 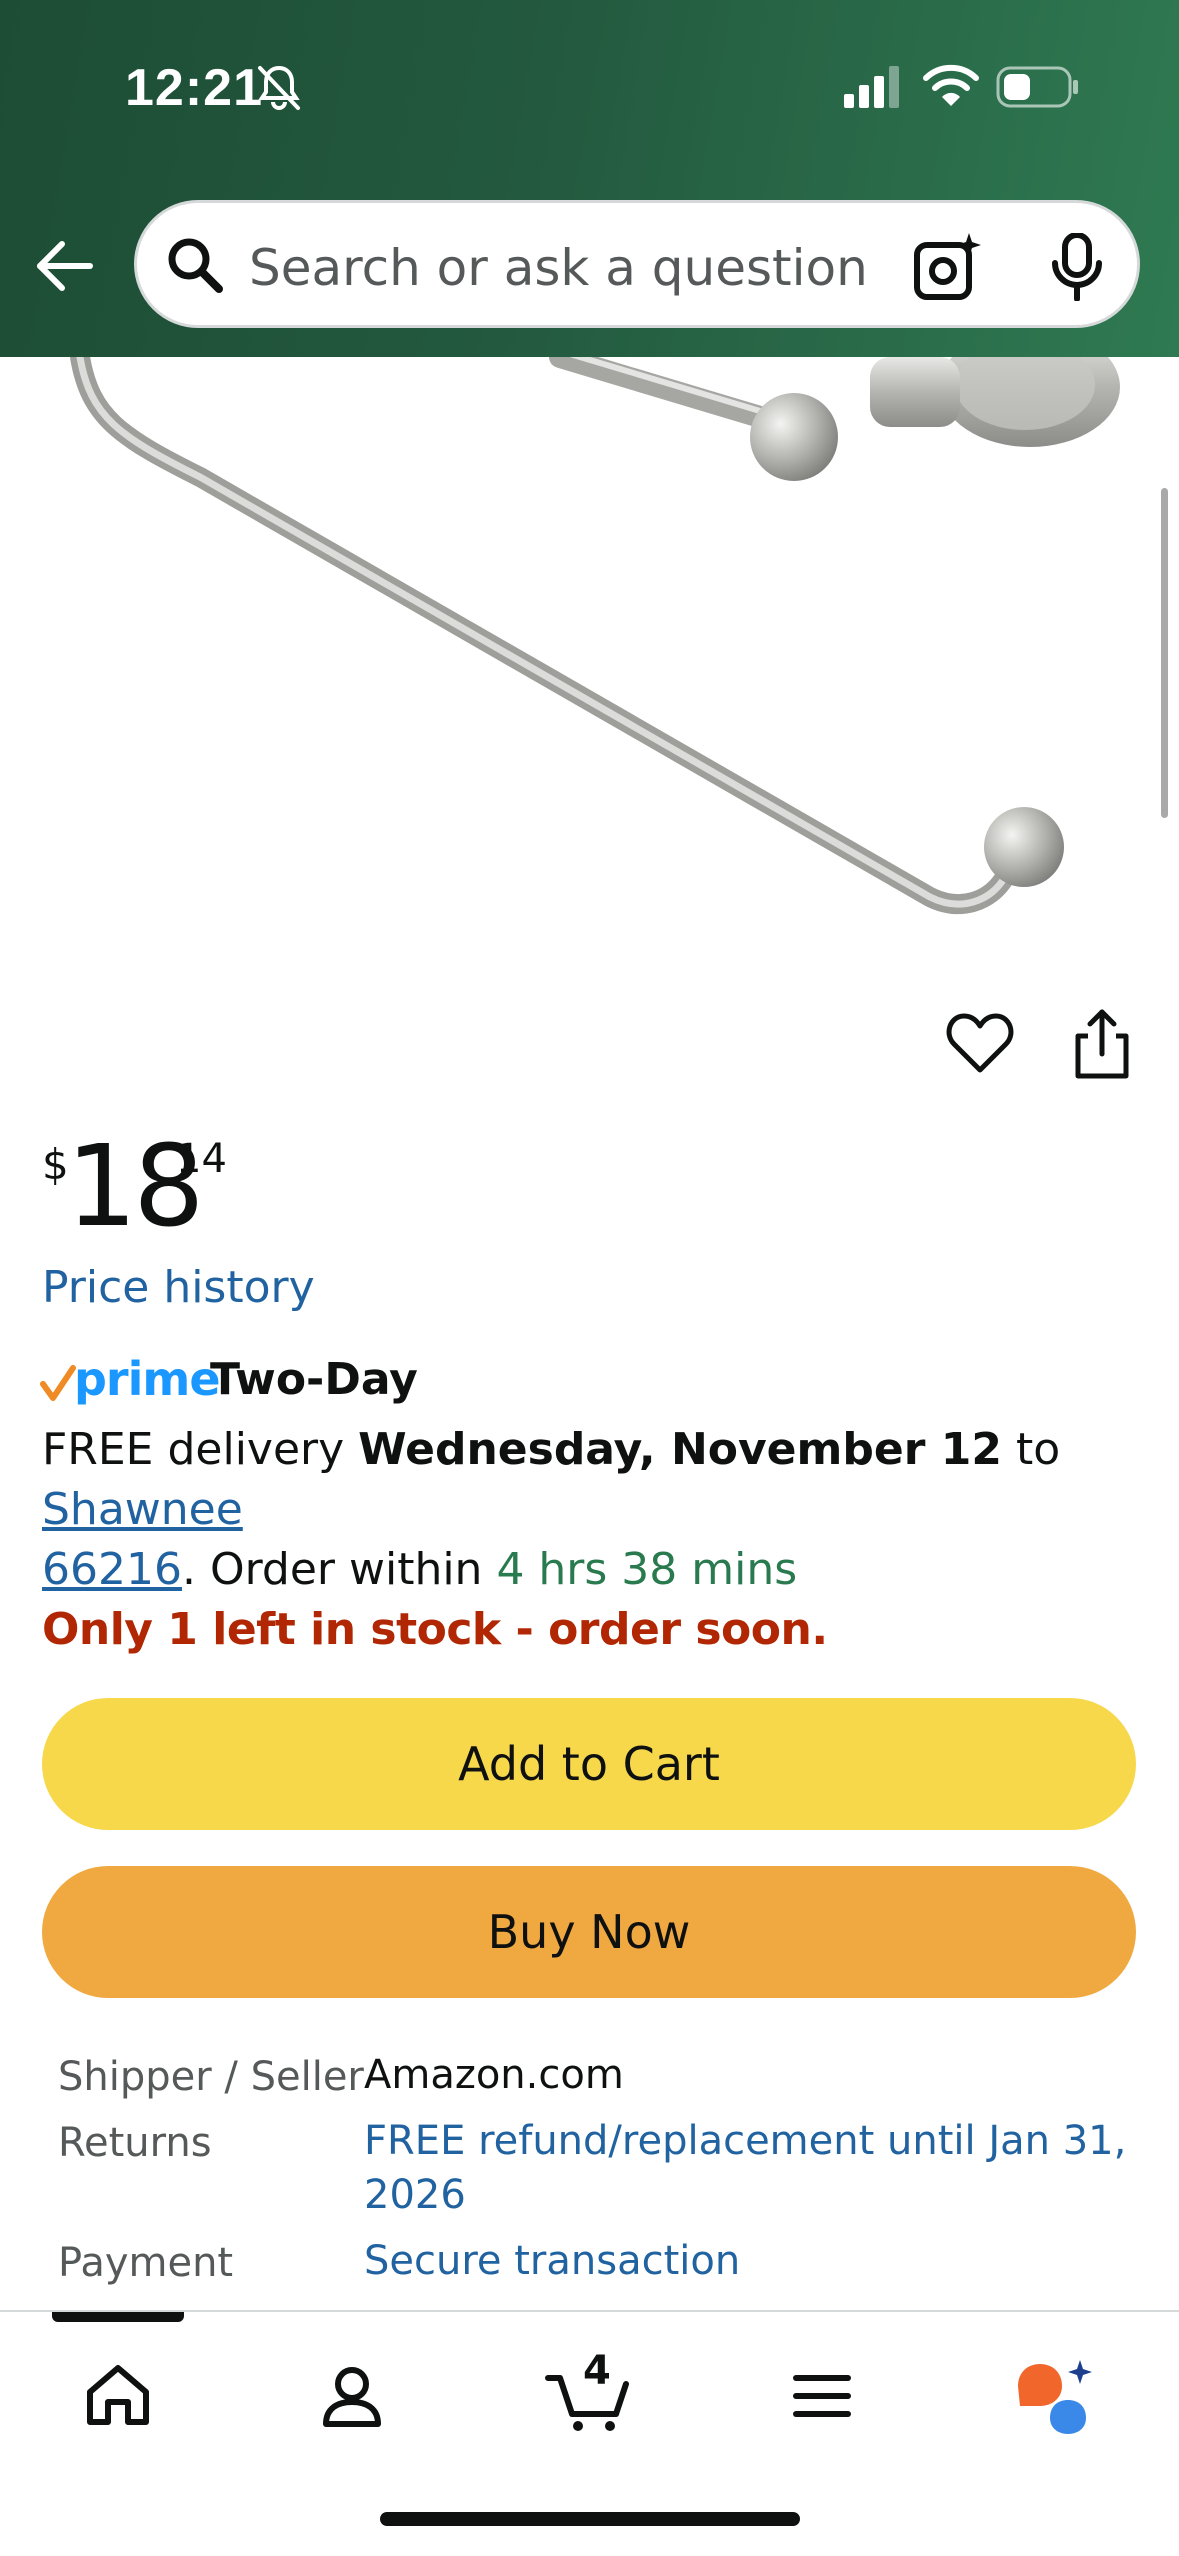 I want to click on payment-label: Payment, so click(x=146, y=2263).